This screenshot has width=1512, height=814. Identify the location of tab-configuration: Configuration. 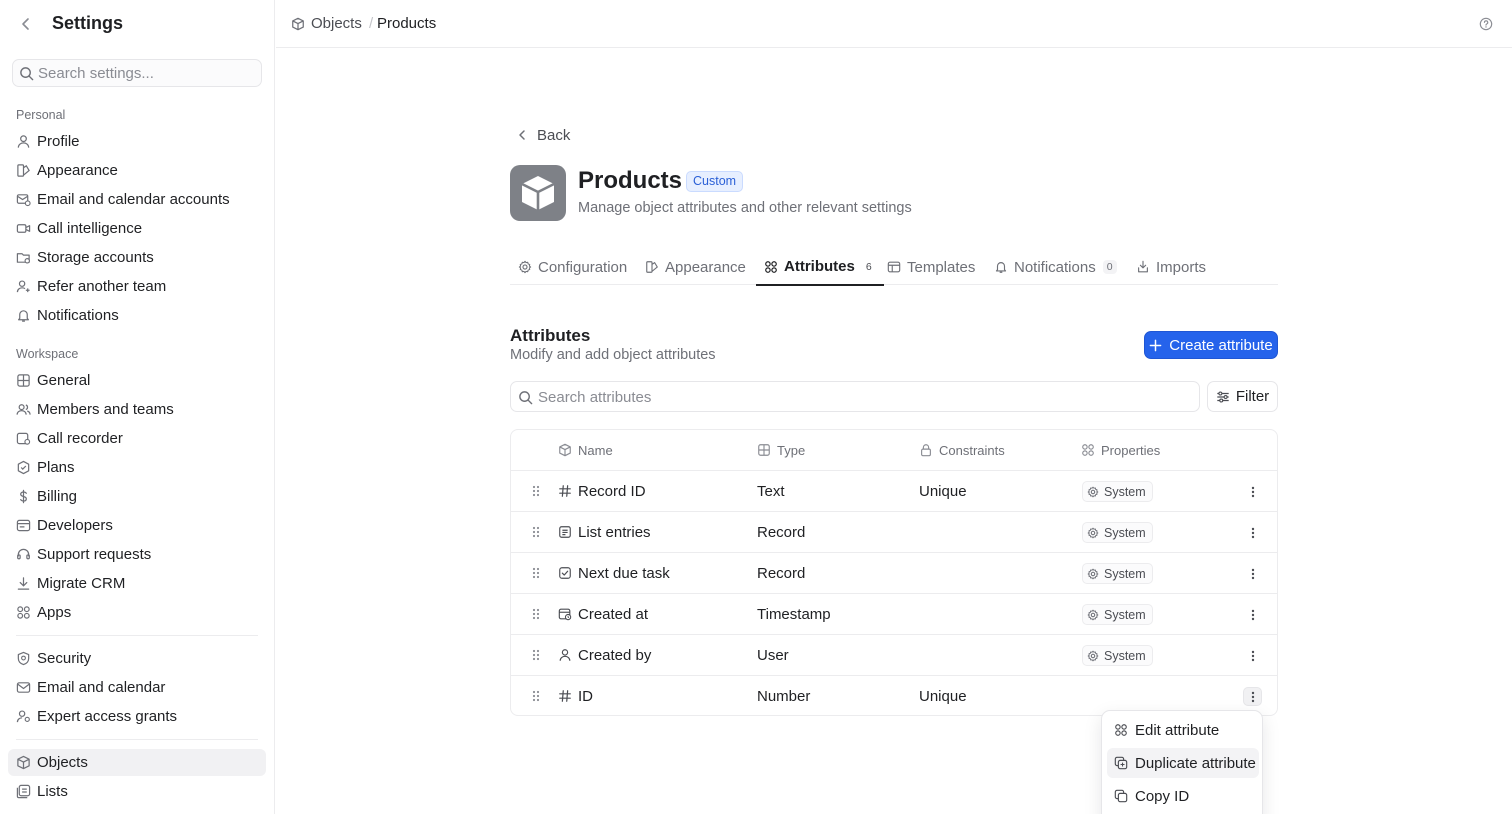
(572, 267).